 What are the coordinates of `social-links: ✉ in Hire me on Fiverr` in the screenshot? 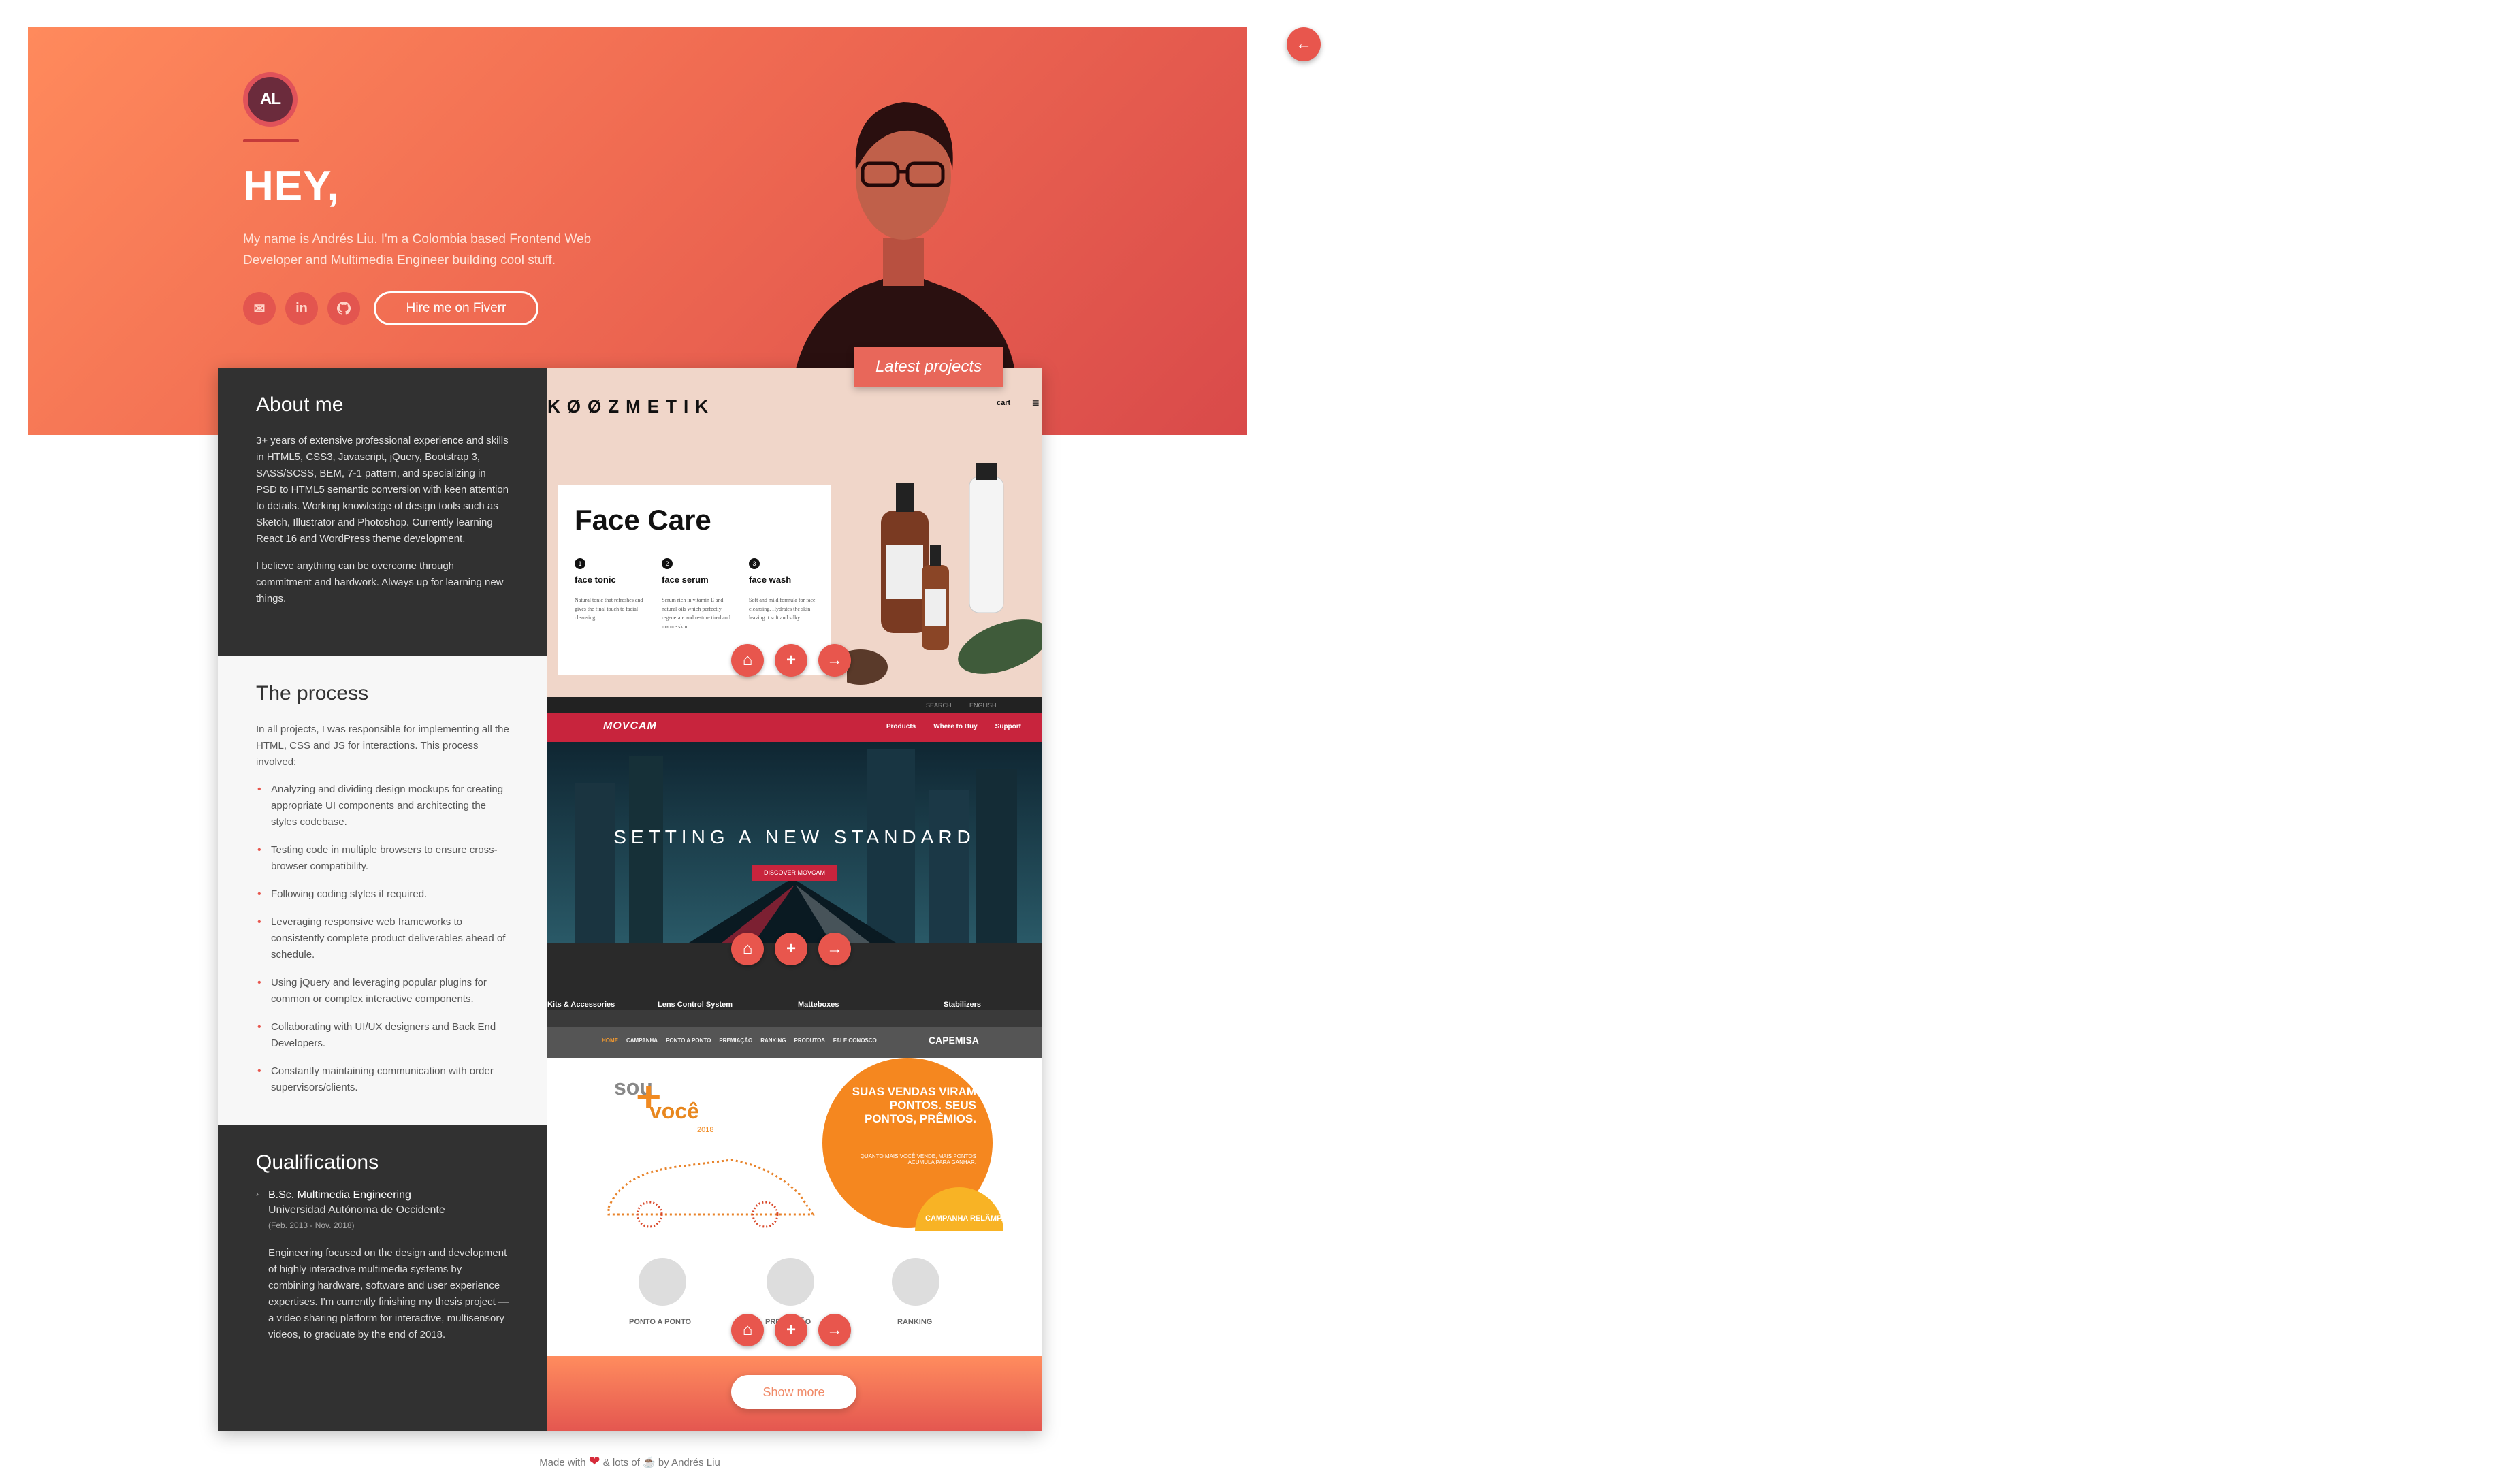 It's located at (390, 308).